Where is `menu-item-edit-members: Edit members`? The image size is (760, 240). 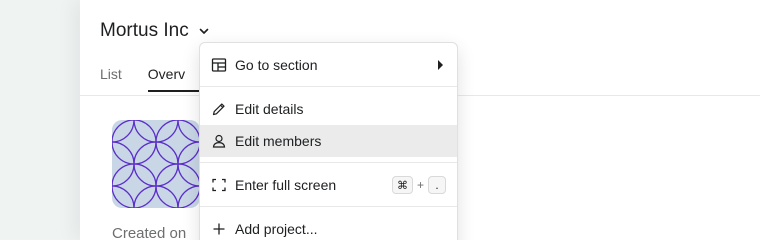
menu-item-edit-members: Edit members is located at coordinates (328, 141).